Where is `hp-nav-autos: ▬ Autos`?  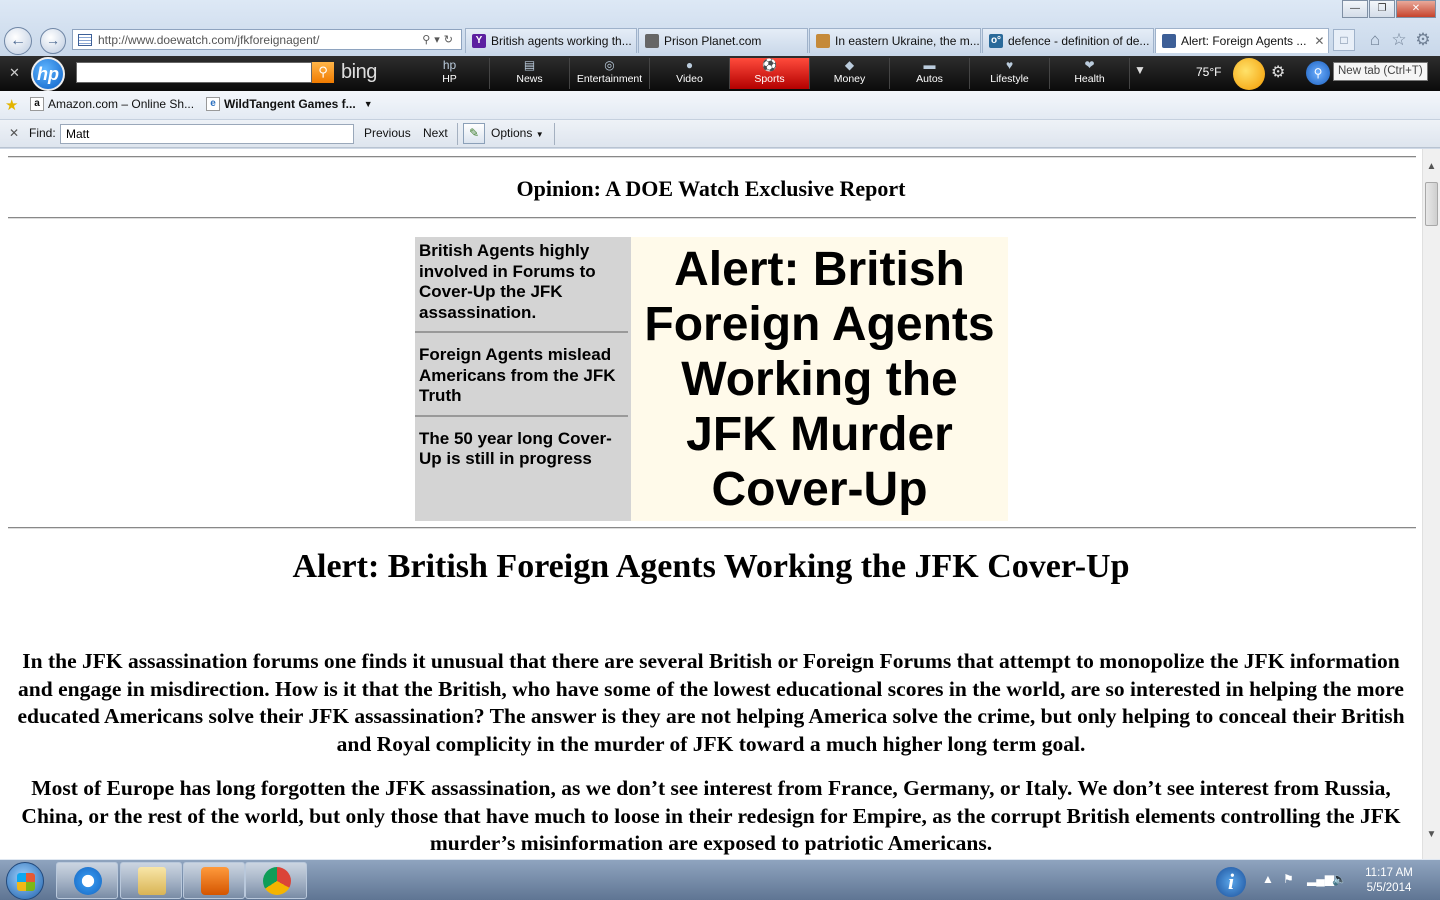
hp-nav-autos: ▬ Autos is located at coordinates (930, 73).